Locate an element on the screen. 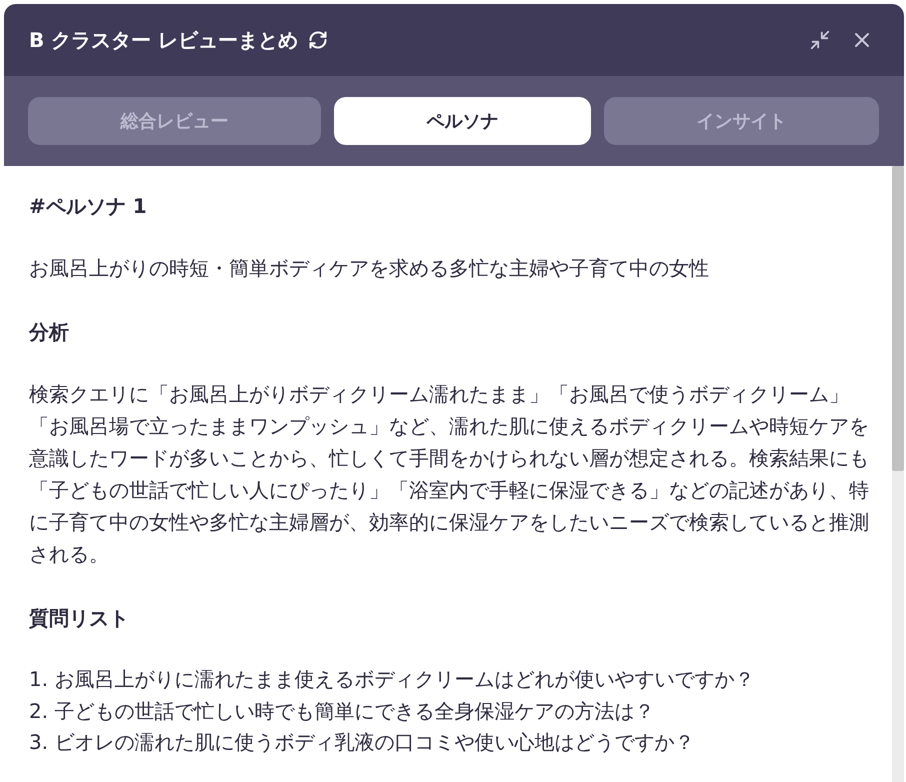  section-heading: 質問リスト is located at coordinates (79, 618).